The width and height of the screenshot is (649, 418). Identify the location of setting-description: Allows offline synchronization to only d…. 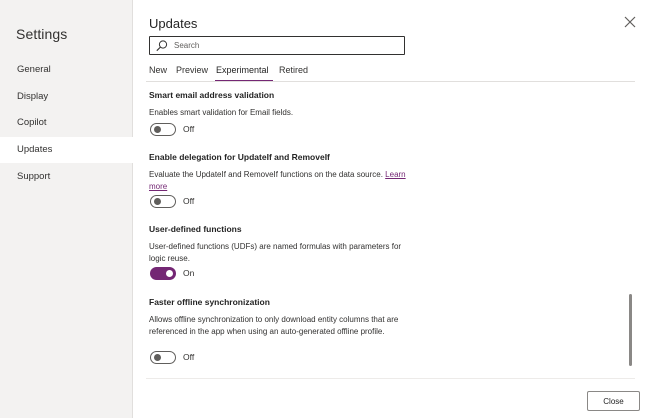
(274, 325).